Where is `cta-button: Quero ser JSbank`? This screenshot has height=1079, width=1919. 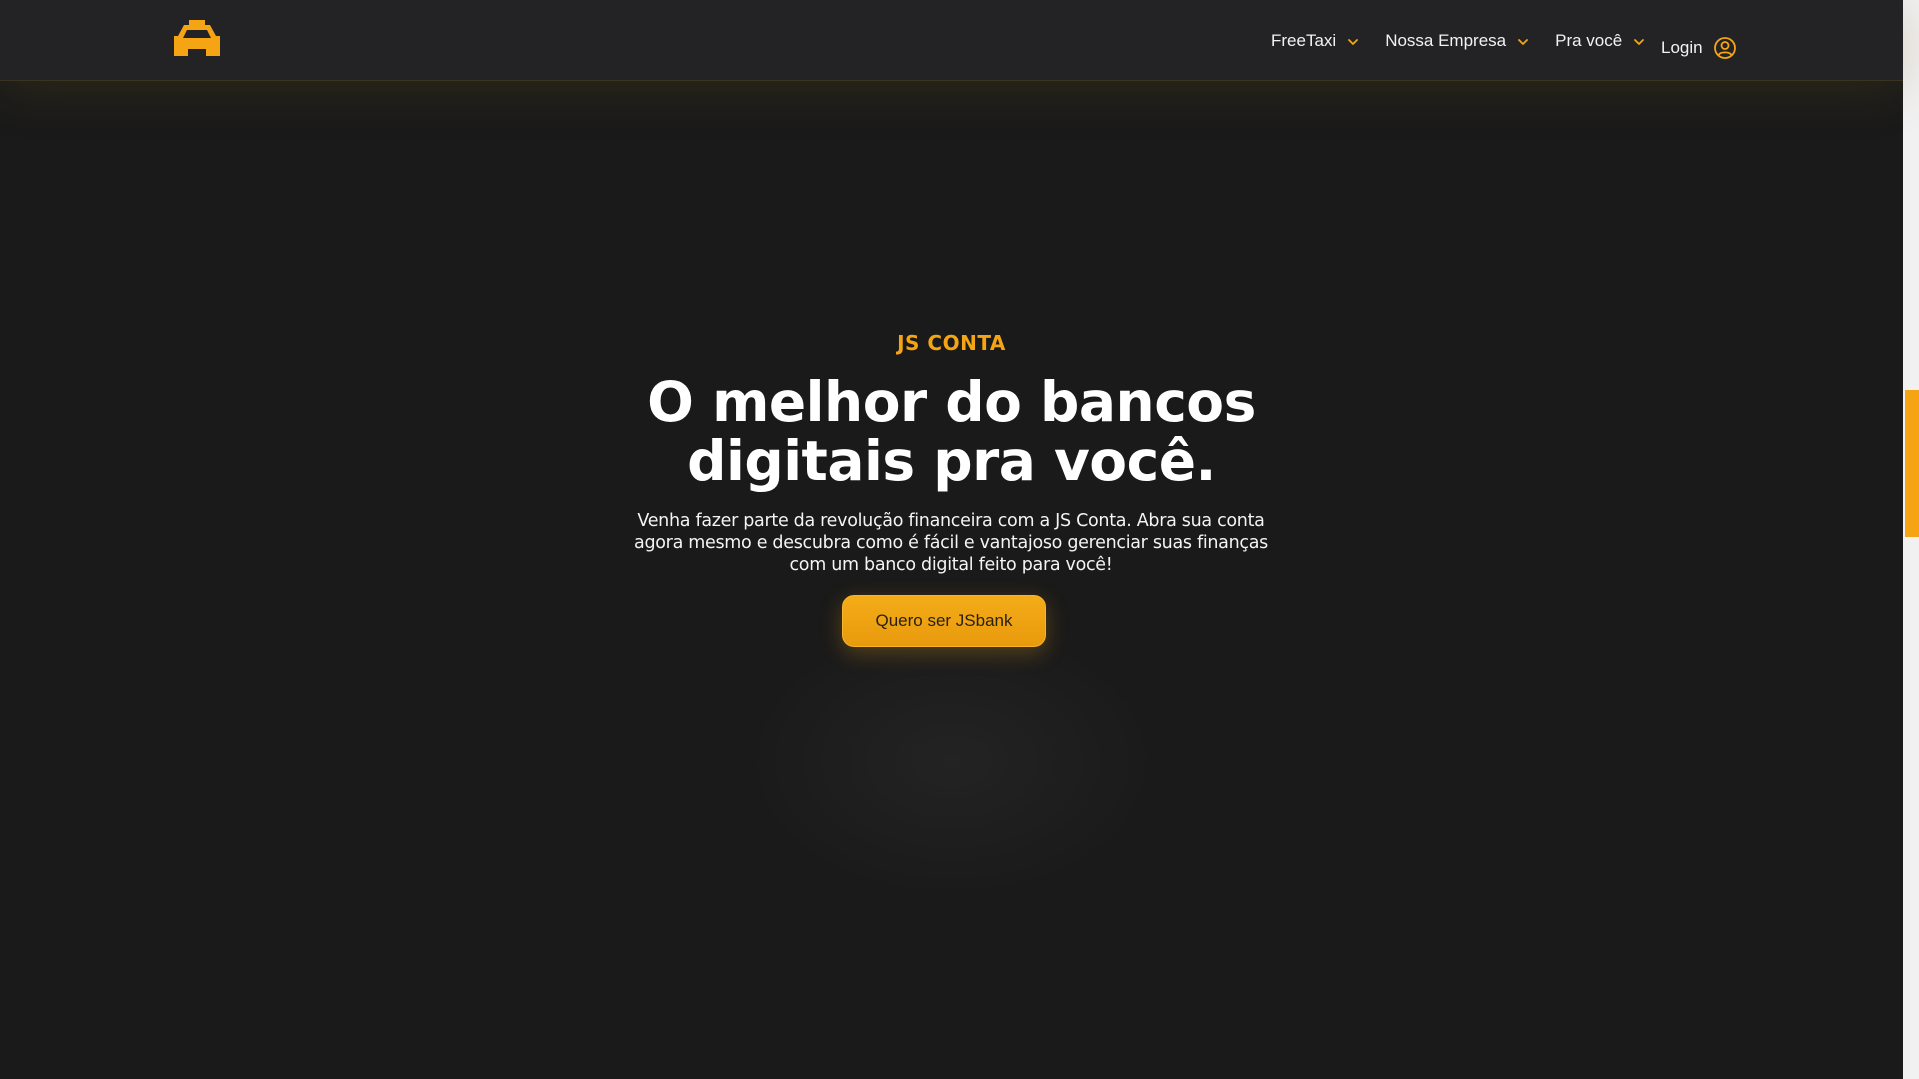
cta-button: Quero ser JSbank is located at coordinates (944, 621).